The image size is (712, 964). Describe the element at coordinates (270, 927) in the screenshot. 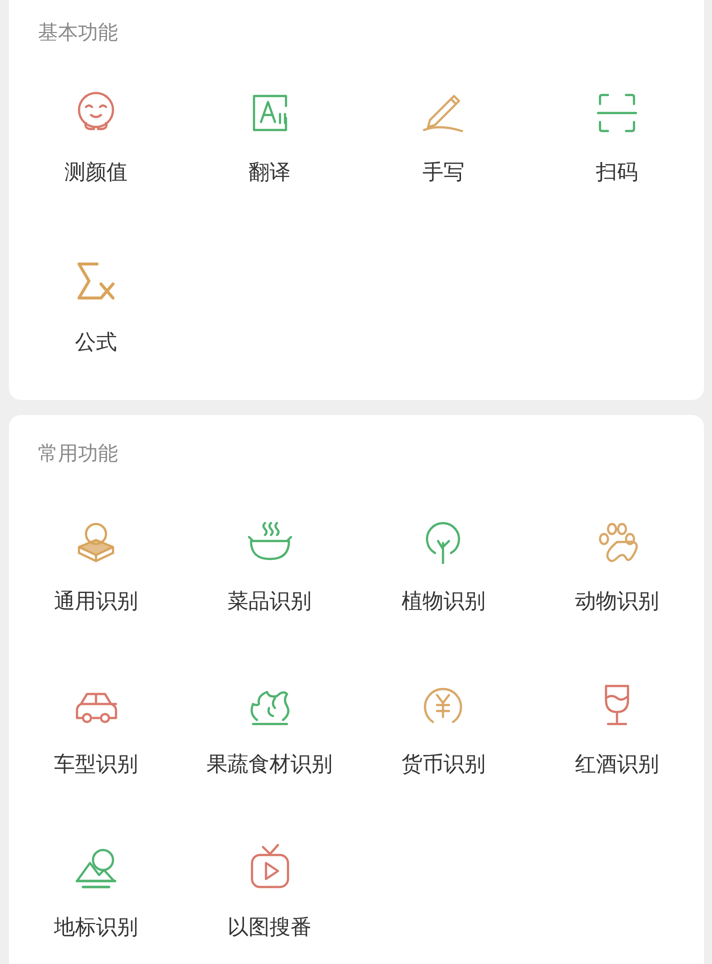

I see `feature-label: 以图搜番` at that location.